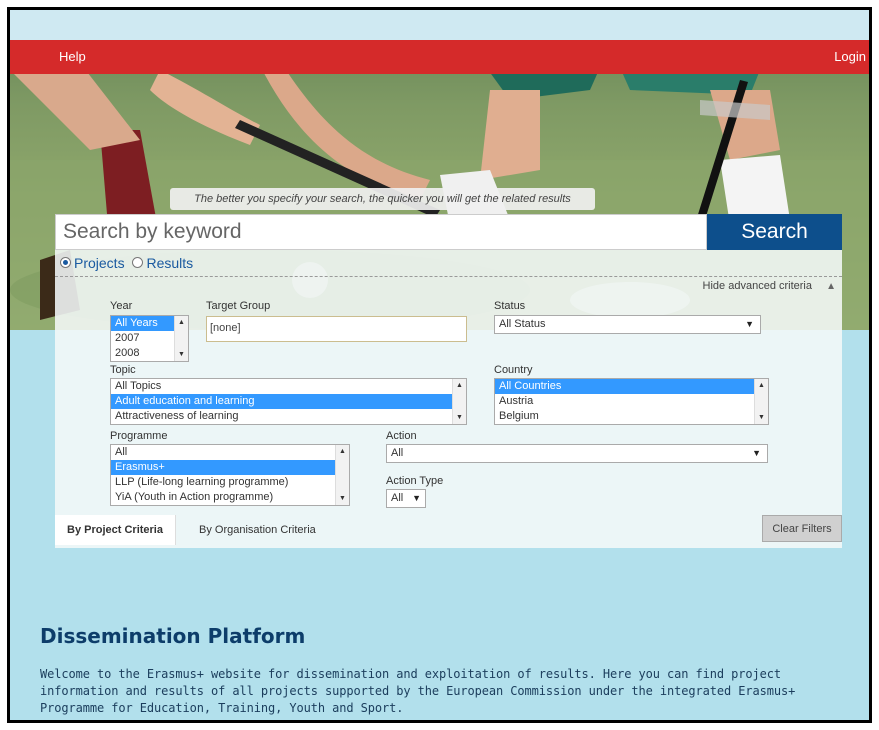  I want to click on country-scrollbar: ▲ ▼, so click(761, 401).